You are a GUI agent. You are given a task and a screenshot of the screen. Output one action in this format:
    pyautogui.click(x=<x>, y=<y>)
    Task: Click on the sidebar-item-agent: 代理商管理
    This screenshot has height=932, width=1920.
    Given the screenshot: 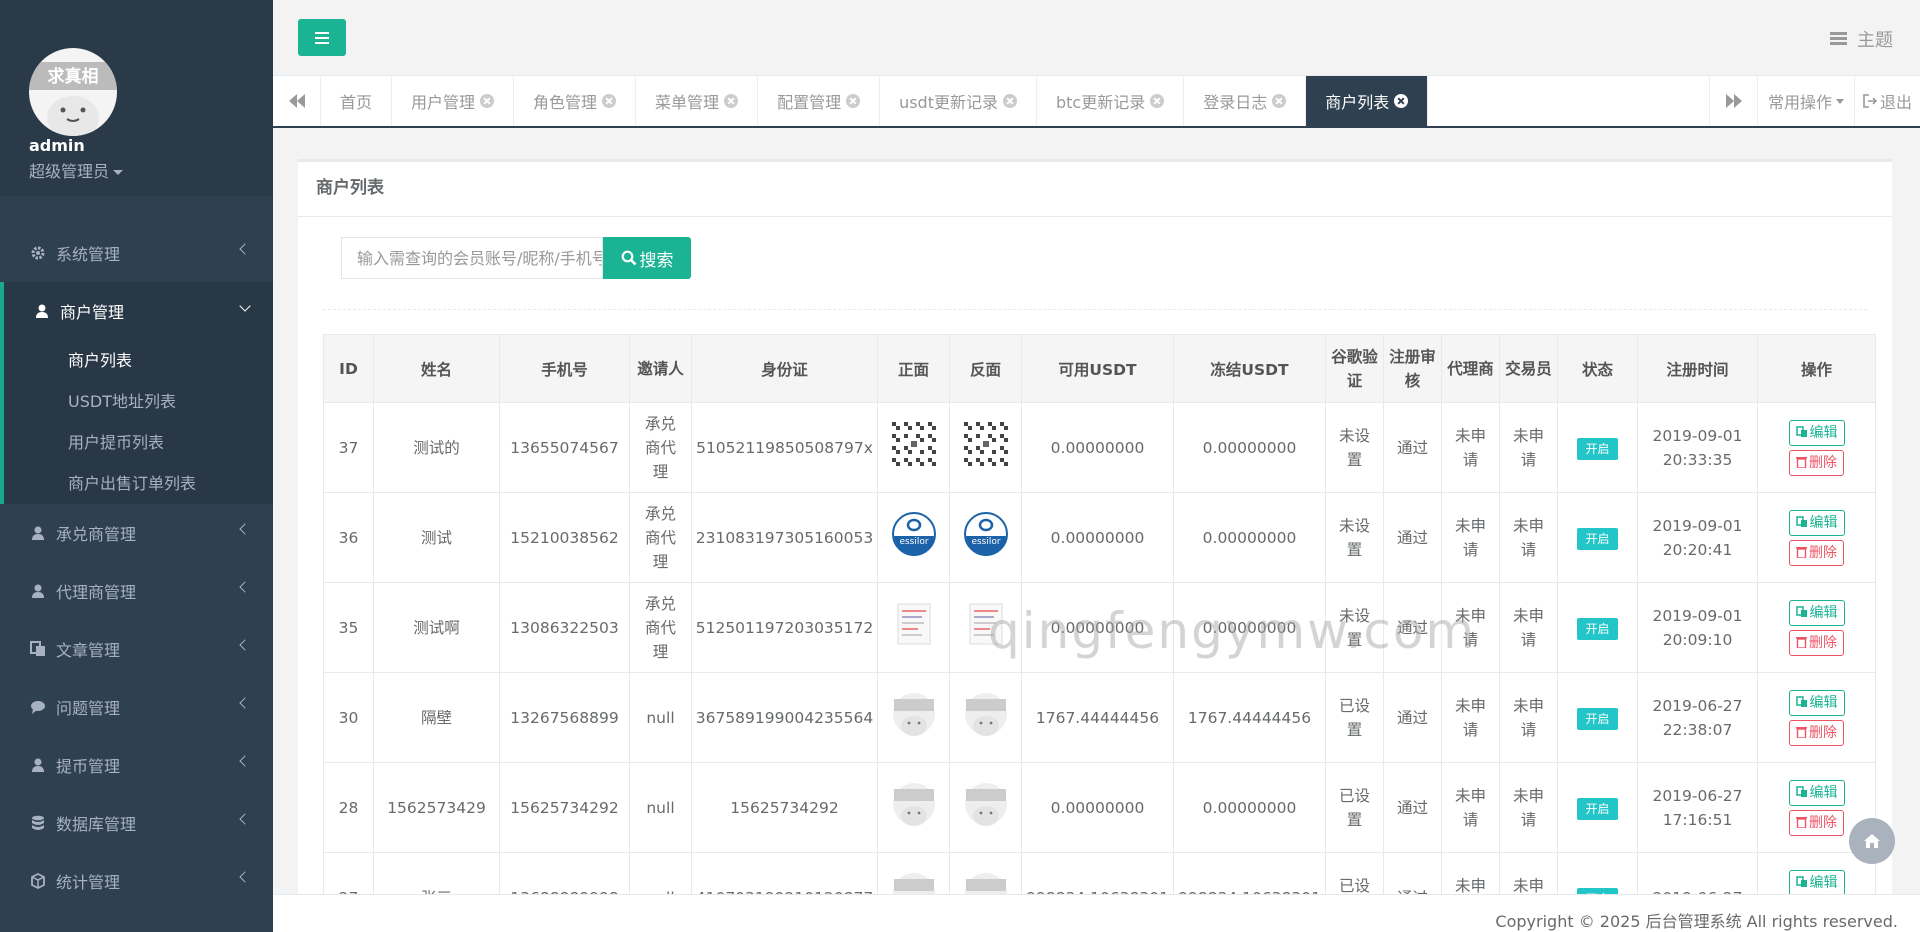 What is the action you would take?
    pyautogui.click(x=136, y=591)
    